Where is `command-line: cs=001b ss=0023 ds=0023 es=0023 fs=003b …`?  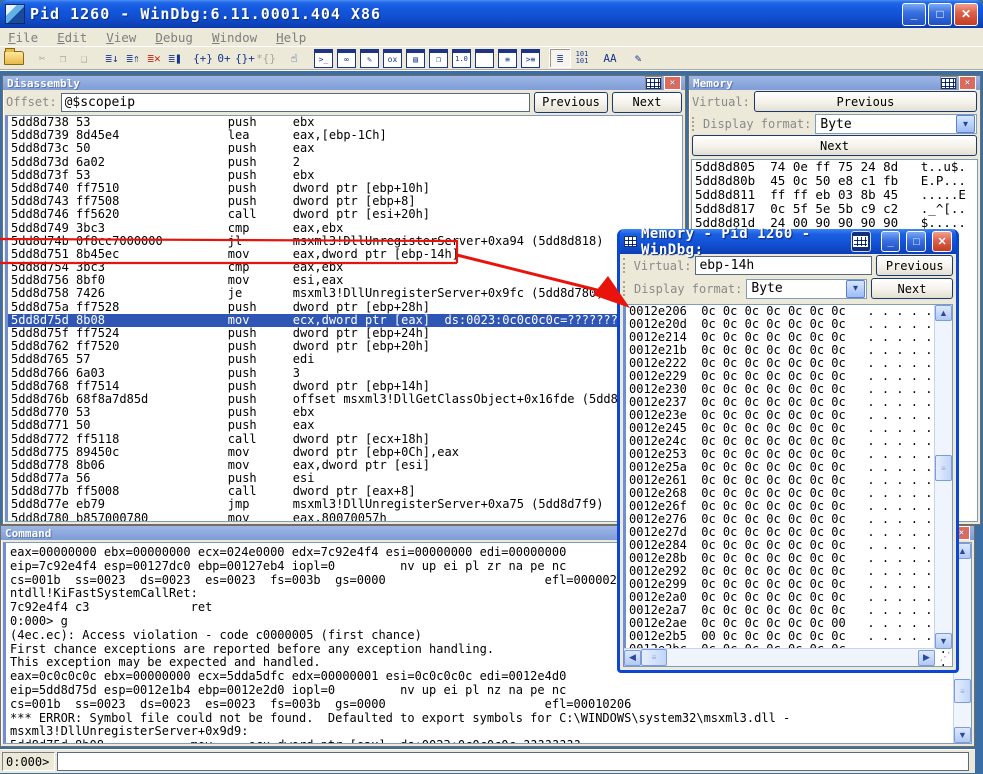
command-line: cs=001b ss=0023 ds=0023 es=0023 fs=003b … is located at coordinates (321, 703).